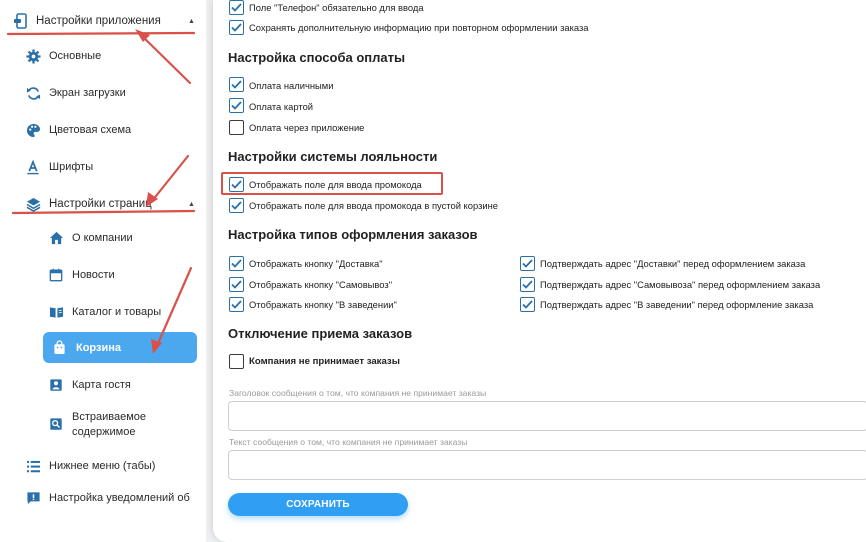 Image resolution: width=866 pixels, height=542 pixels. Describe the element at coordinates (71, 167) in the screenshot. I see `sidebar-label: Шрифты` at that location.